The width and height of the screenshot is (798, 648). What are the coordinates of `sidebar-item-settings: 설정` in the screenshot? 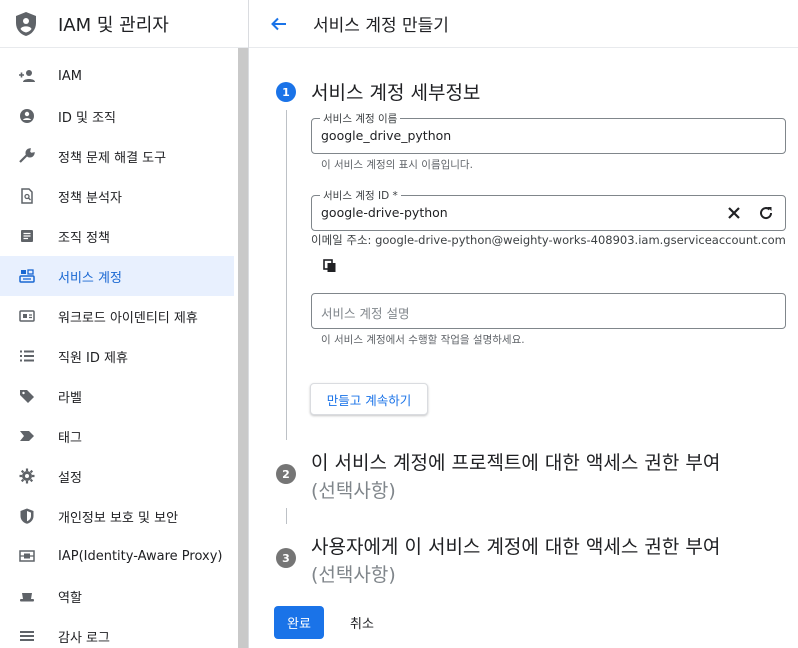 It's located at (117, 476).